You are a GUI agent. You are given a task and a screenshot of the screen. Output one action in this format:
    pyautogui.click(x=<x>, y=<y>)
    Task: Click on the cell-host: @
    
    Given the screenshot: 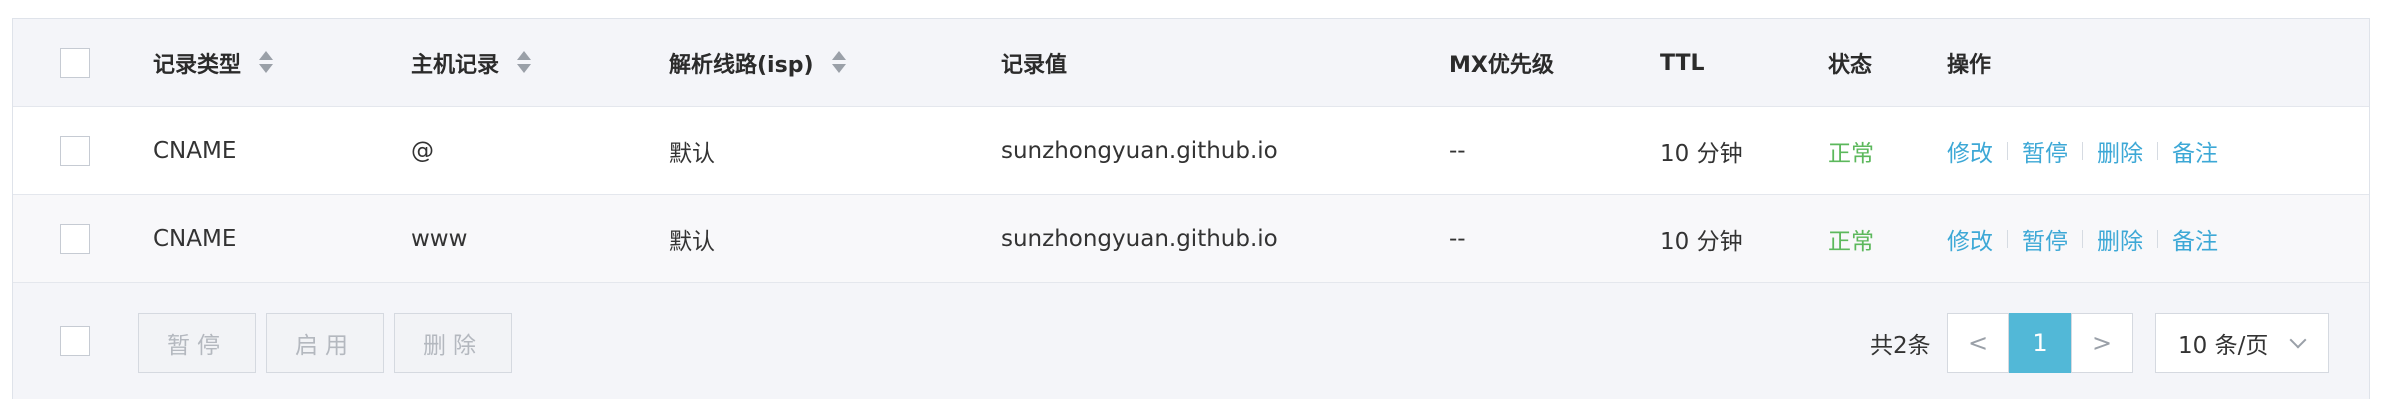 What is the action you would take?
    pyautogui.click(x=422, y=151)
    